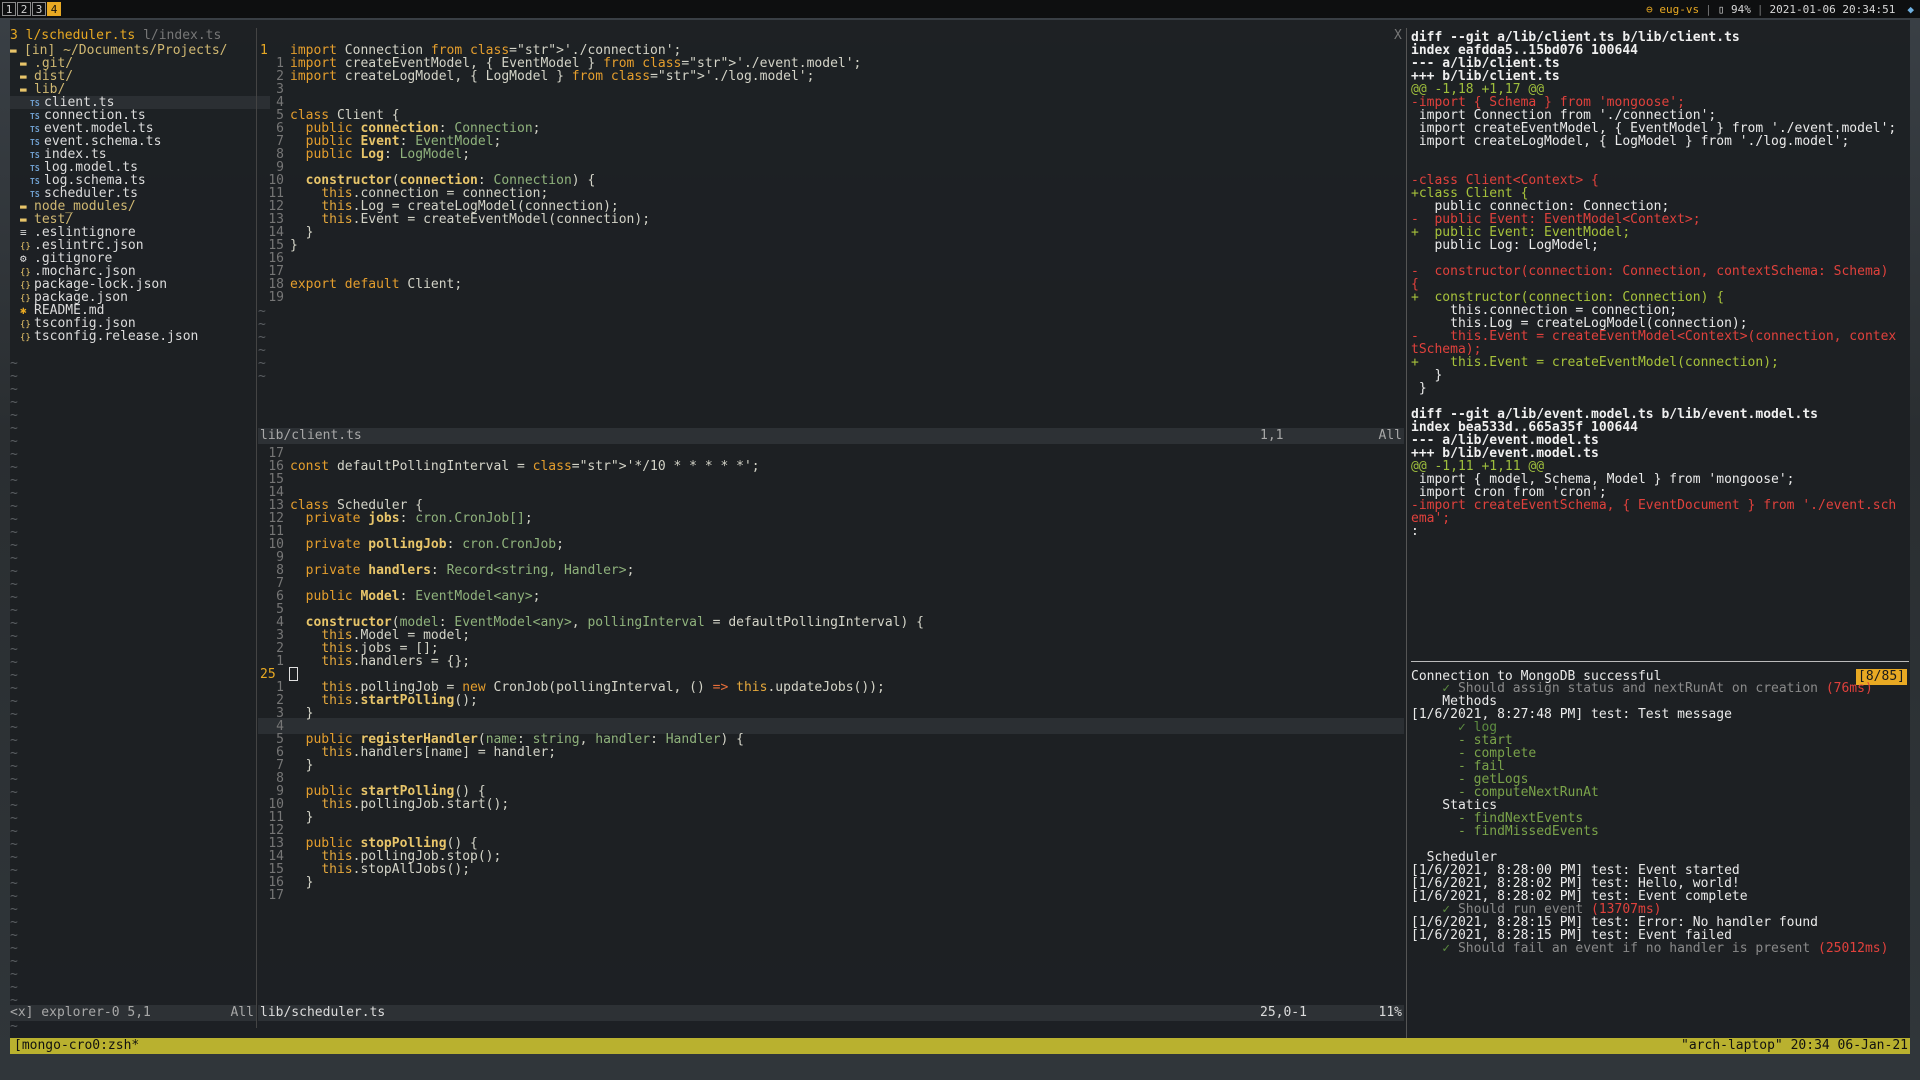 The width and height of the screenshot is (1920, 1080). I want to click on code-line: 9, so click(274, 557).